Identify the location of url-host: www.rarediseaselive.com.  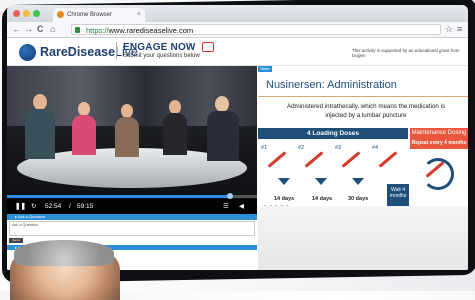
(151, 30).